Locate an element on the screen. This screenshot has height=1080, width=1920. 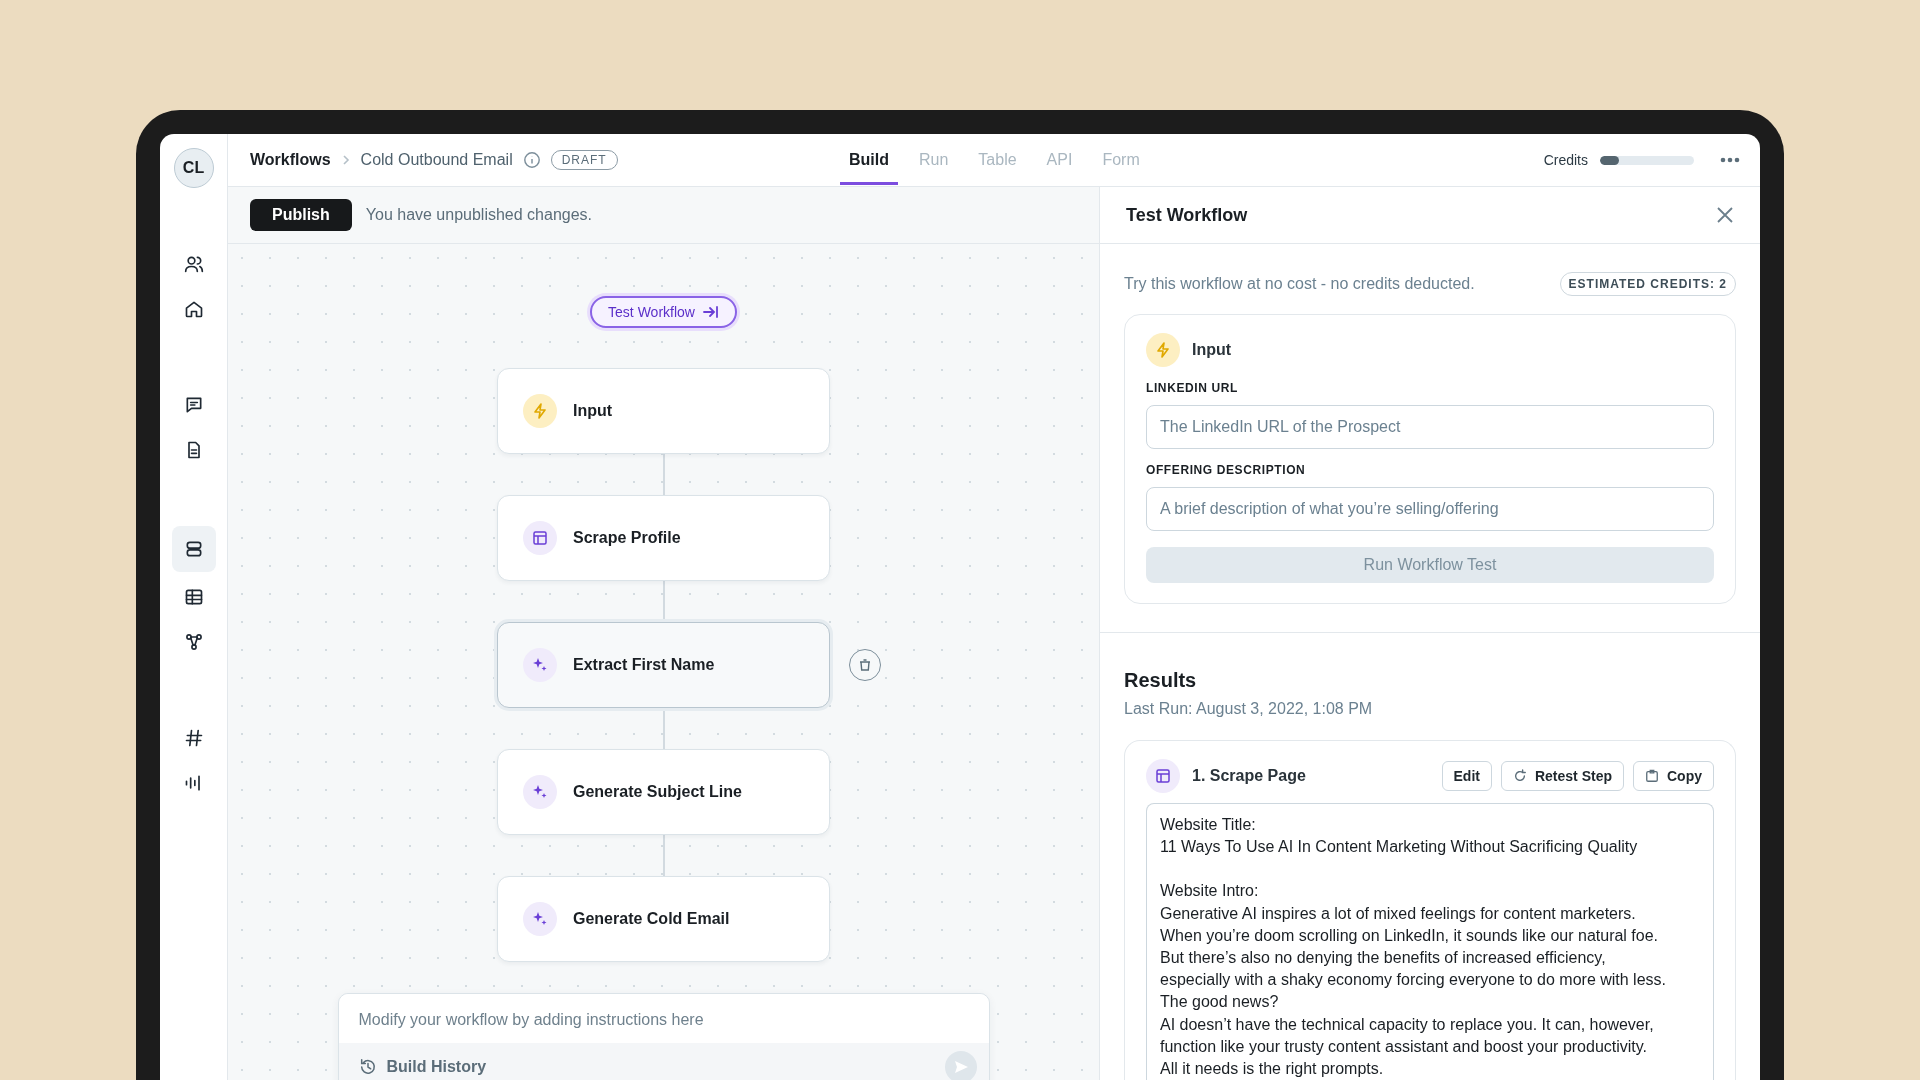
build-history-link: Build History is located at coordinates (422, 1067).